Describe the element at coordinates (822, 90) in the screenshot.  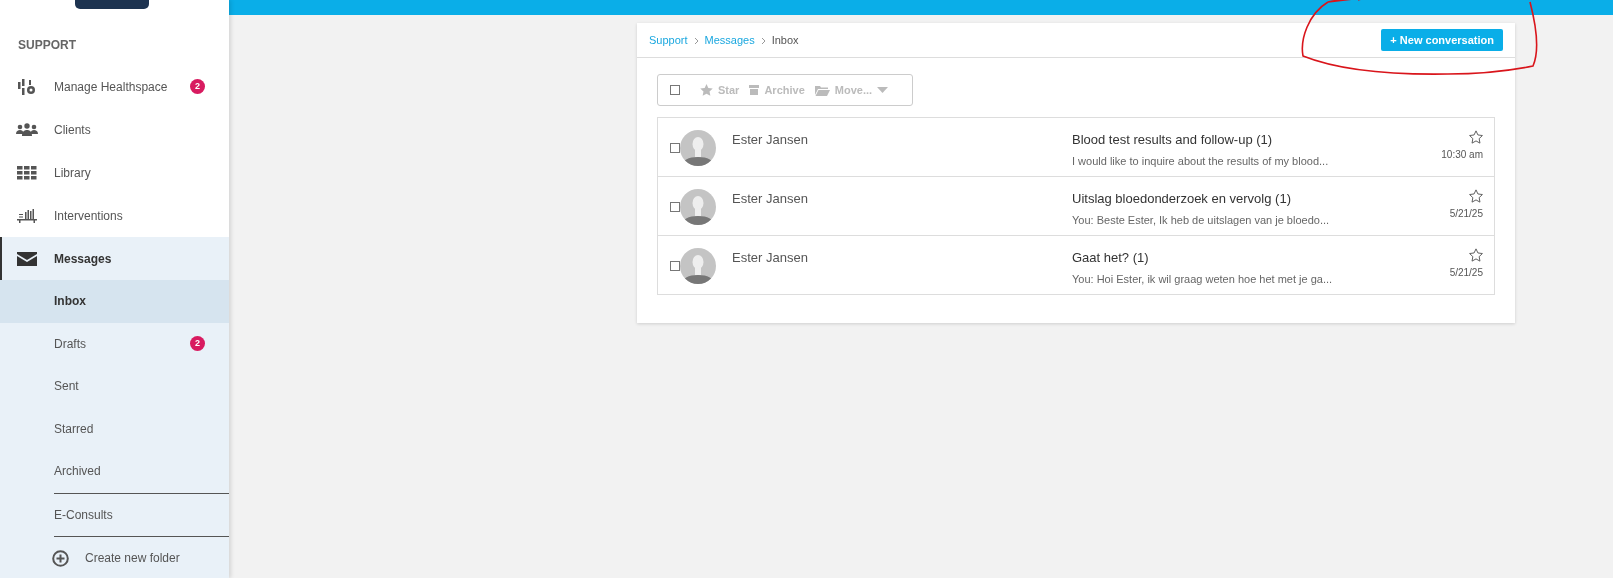
I see `folder-icon` at that location.